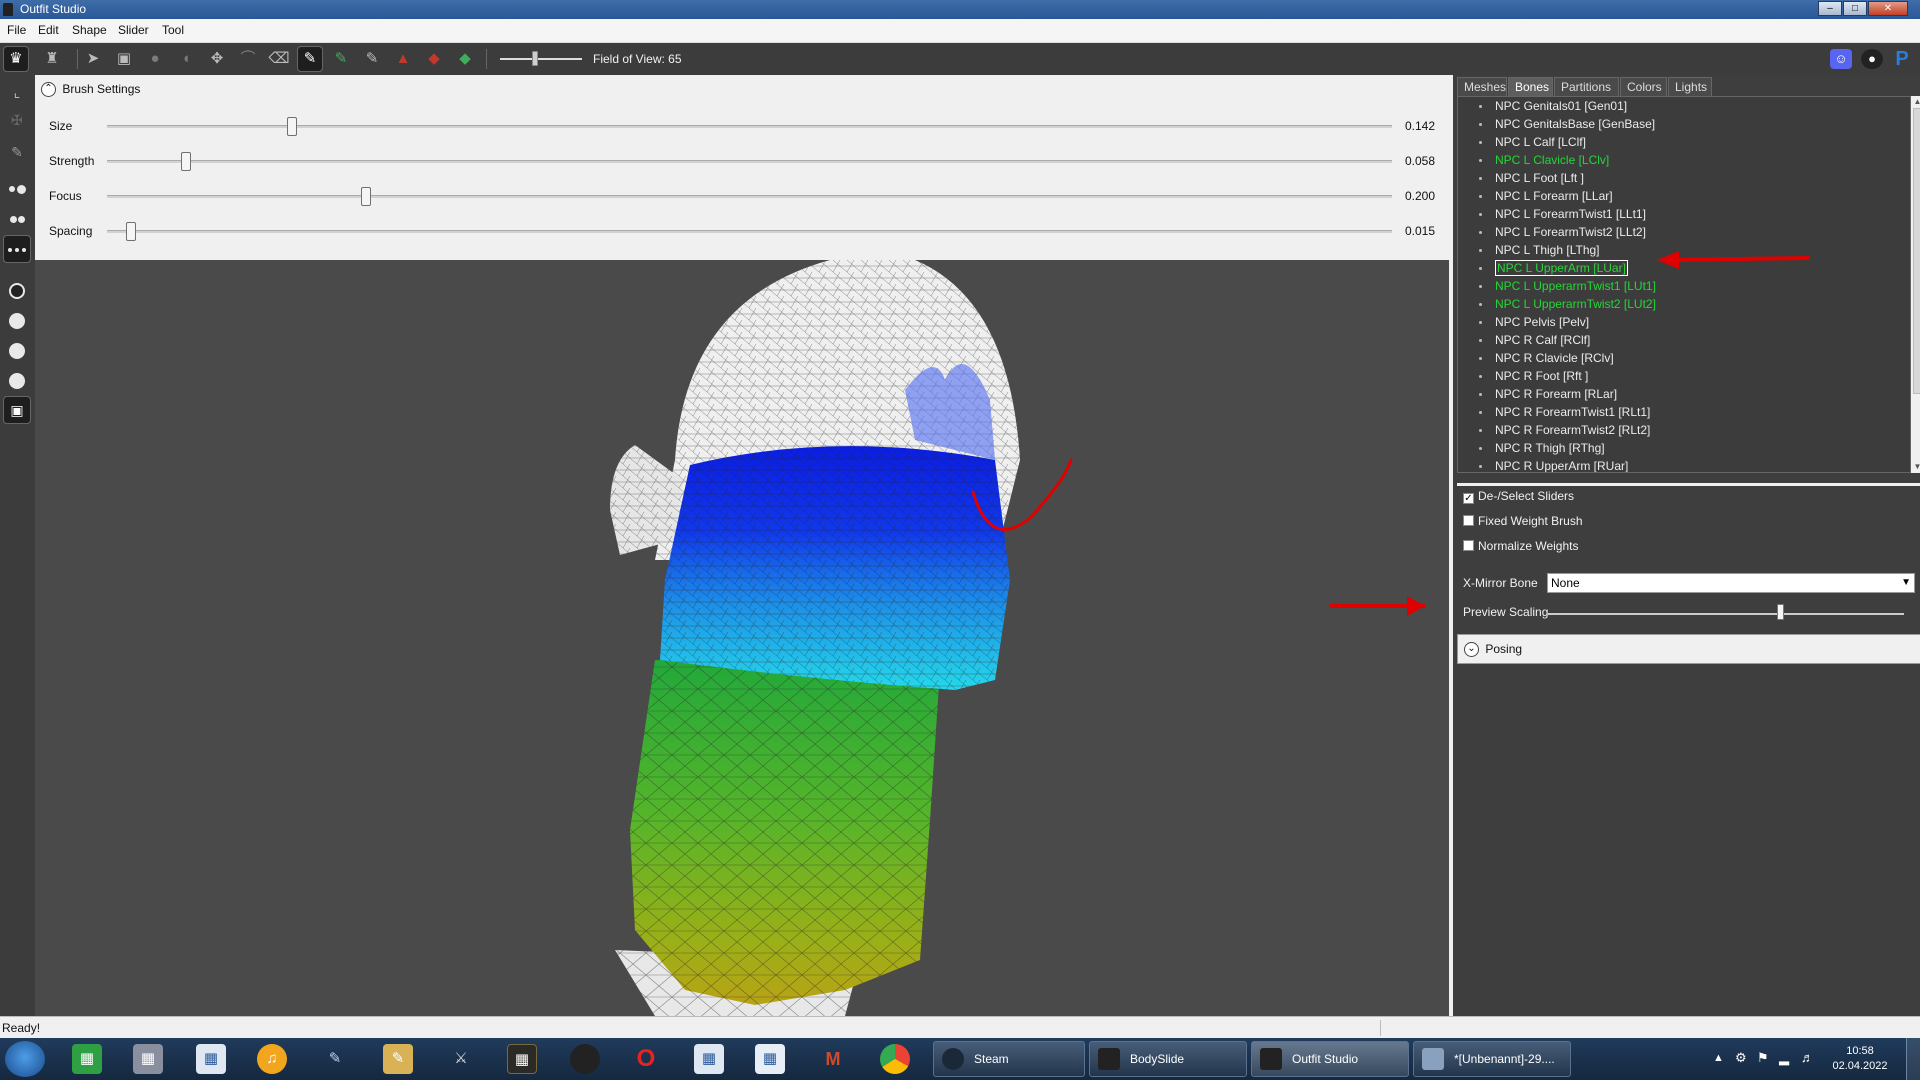  Describe the element at coordinates (1567, 286) in the screenshot. I see `bone-item: NPC L UpperarmTwist1 [LUt1]` at that location.